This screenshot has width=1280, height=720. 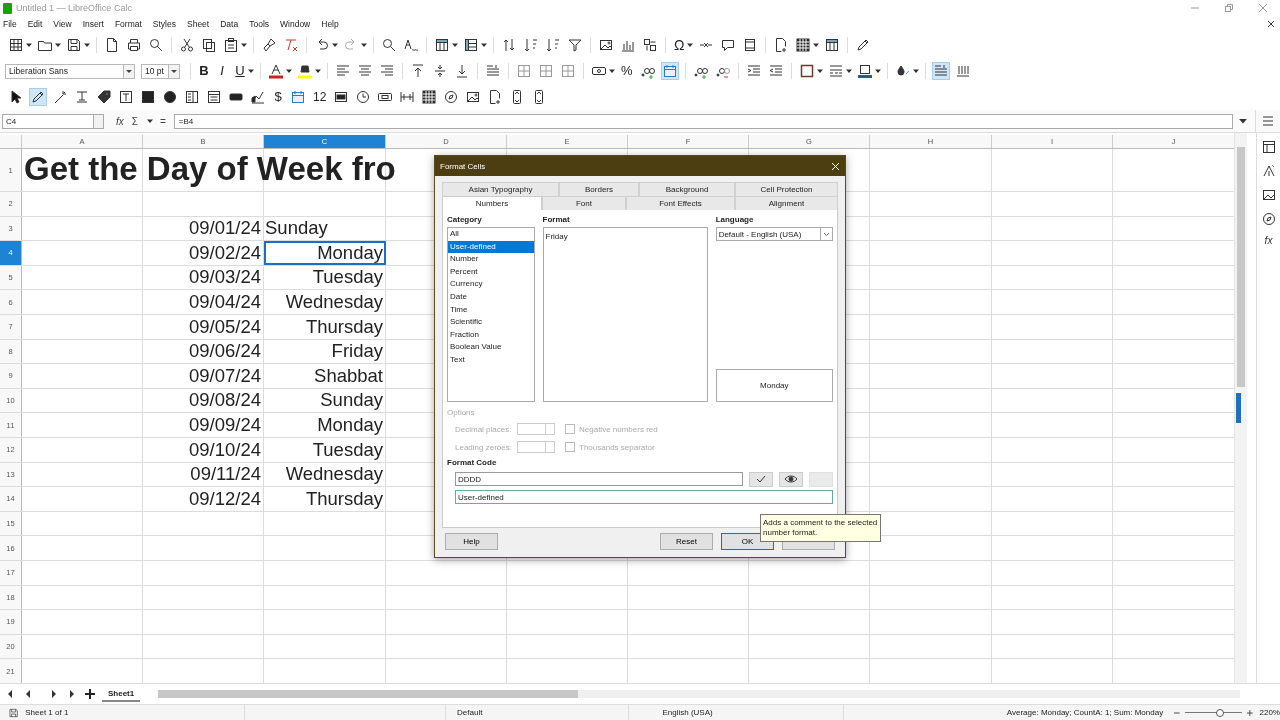 What do you see at coordinates (128, 24) in the screenshot?
I see `menu-item: Format` at bounding box center [128, 24].